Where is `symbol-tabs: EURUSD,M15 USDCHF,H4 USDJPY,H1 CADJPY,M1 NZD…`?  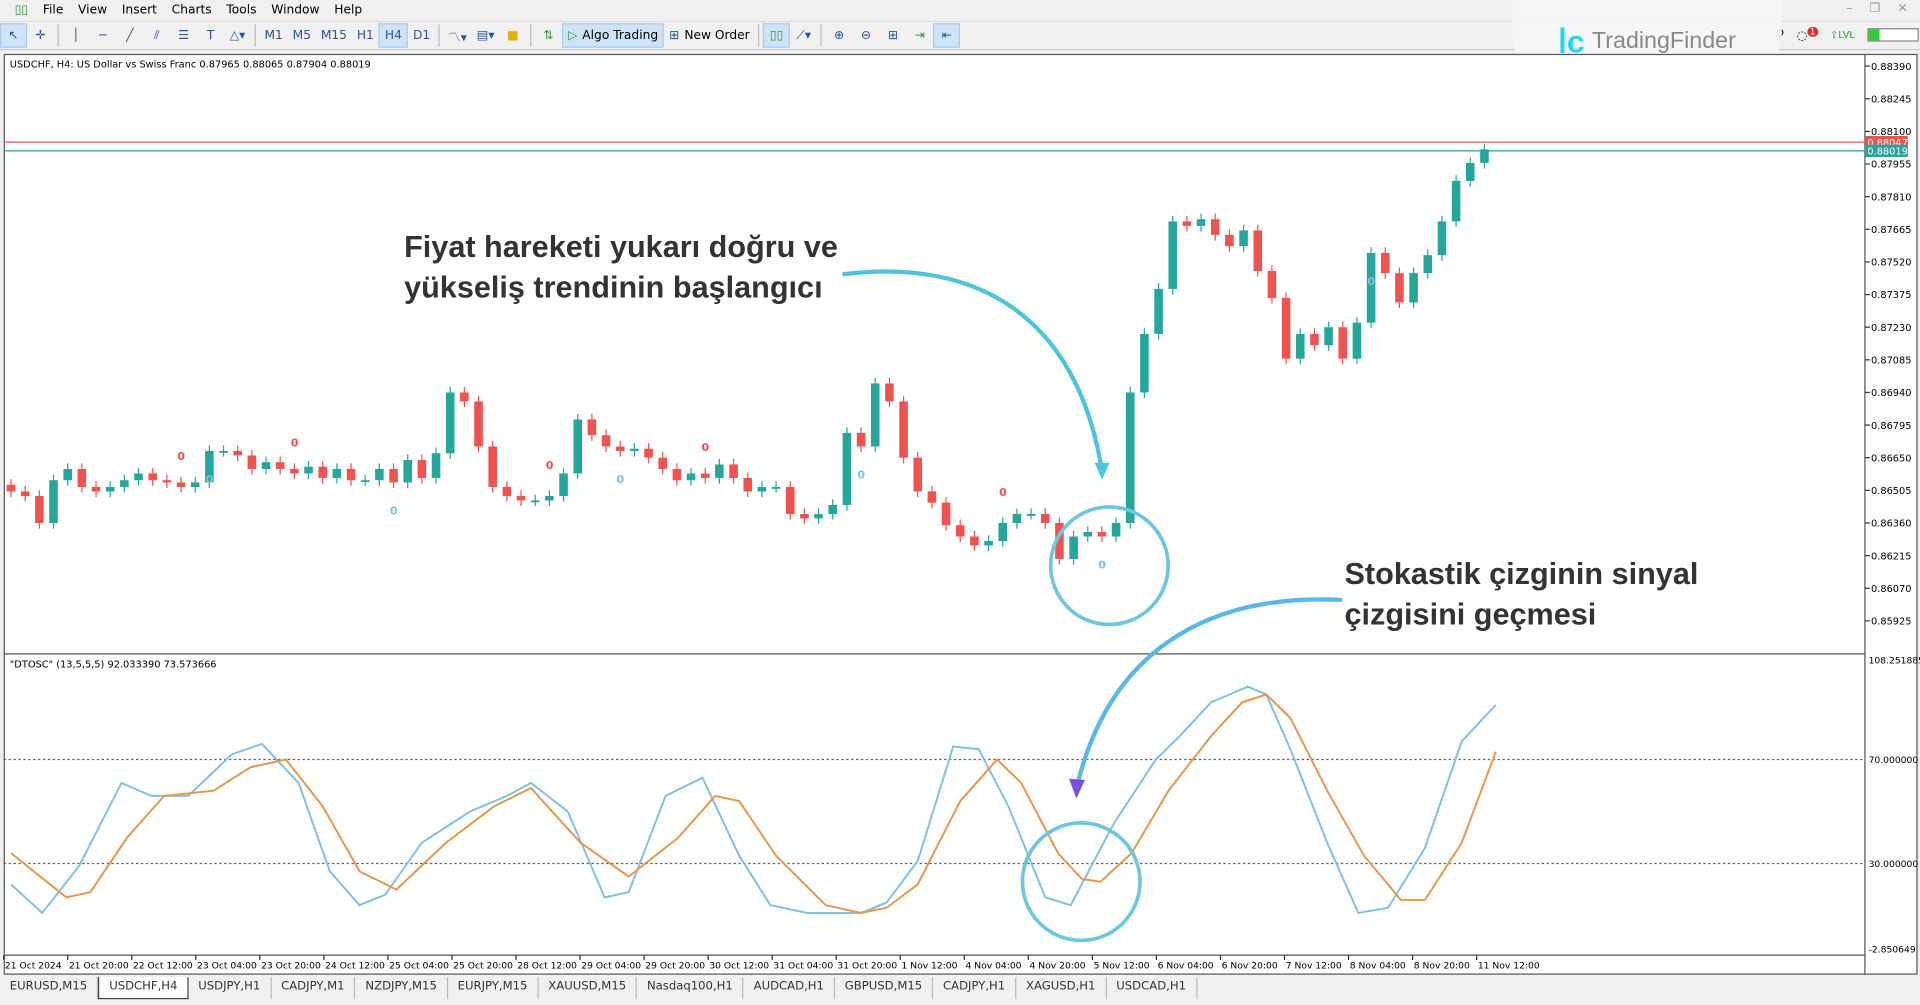 symbol-tabs: EURUSD,M15 USDCHF,H4 USDJPY,H1 CADJPY,M1 NZD… is located at coordinates (960, 988).